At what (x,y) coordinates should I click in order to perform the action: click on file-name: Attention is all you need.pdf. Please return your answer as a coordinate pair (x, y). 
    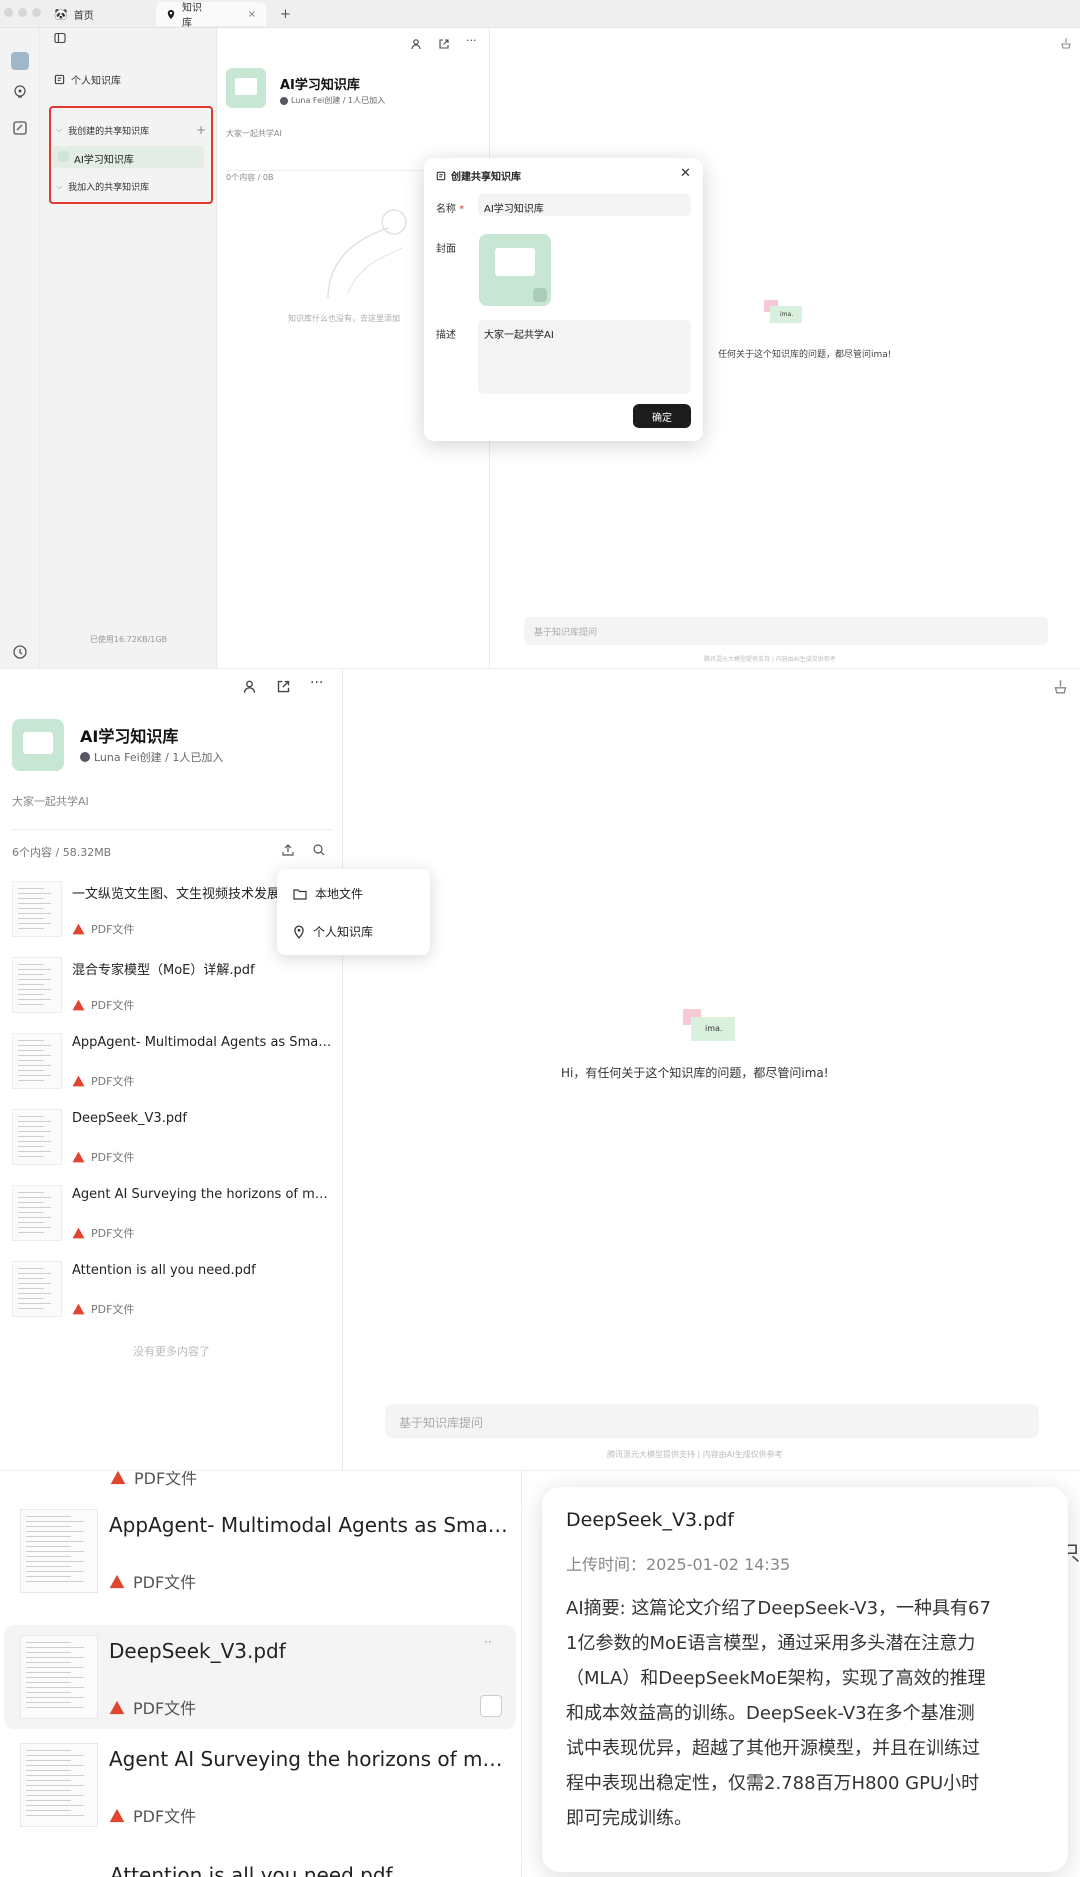
    Looking at the image, I should click on (164, 1270).